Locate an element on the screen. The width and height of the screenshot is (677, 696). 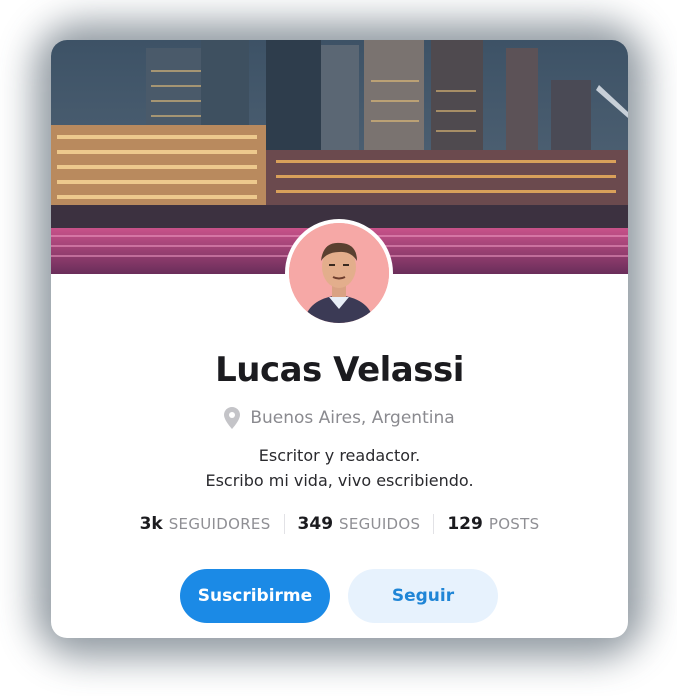
avatar is located at coordinates (339, 273).